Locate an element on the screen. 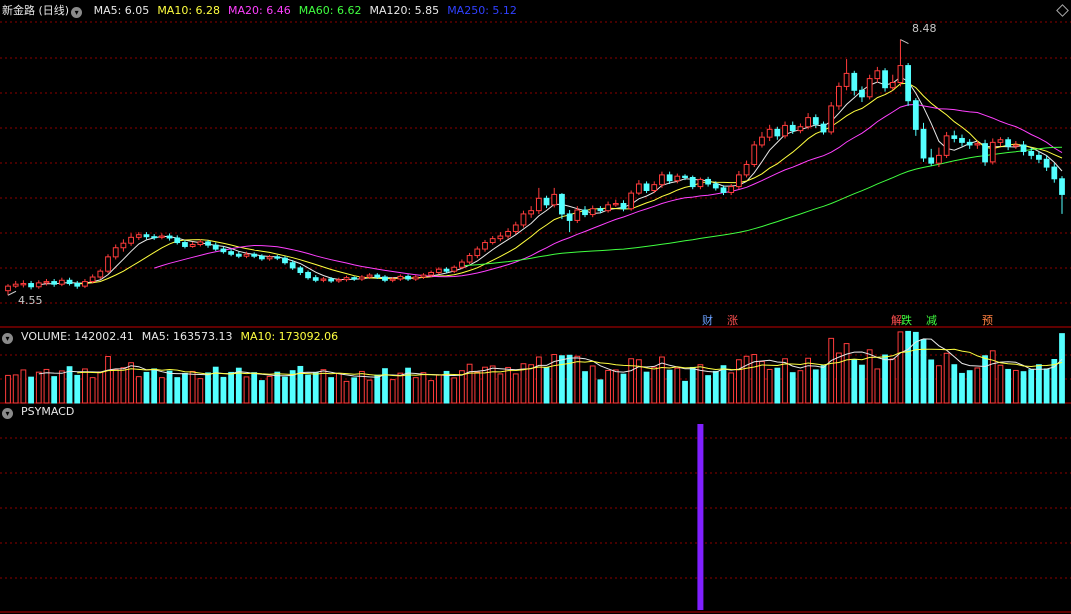  volume-ma10: MA10: 173092.06 is located at coordinates (289, 336).